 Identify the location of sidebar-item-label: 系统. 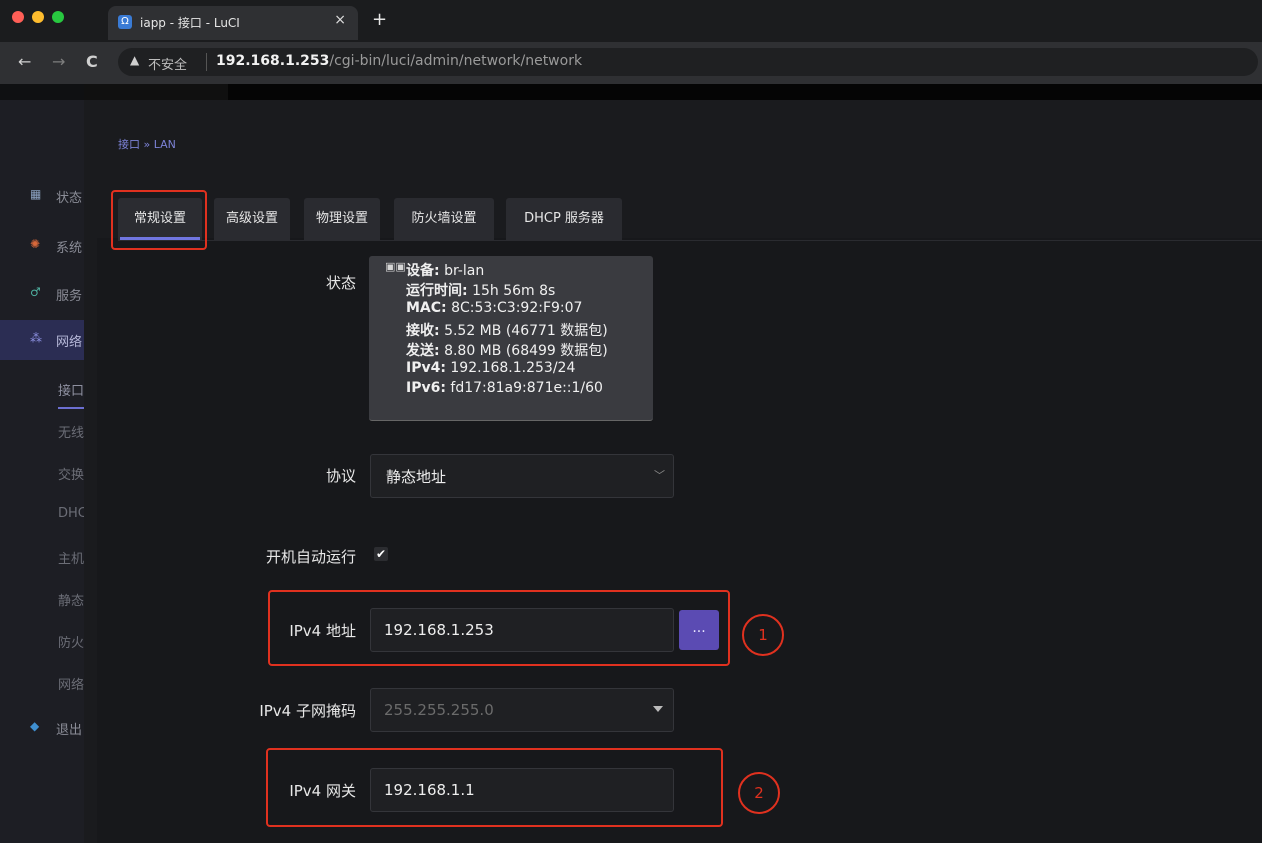
(69, 248).